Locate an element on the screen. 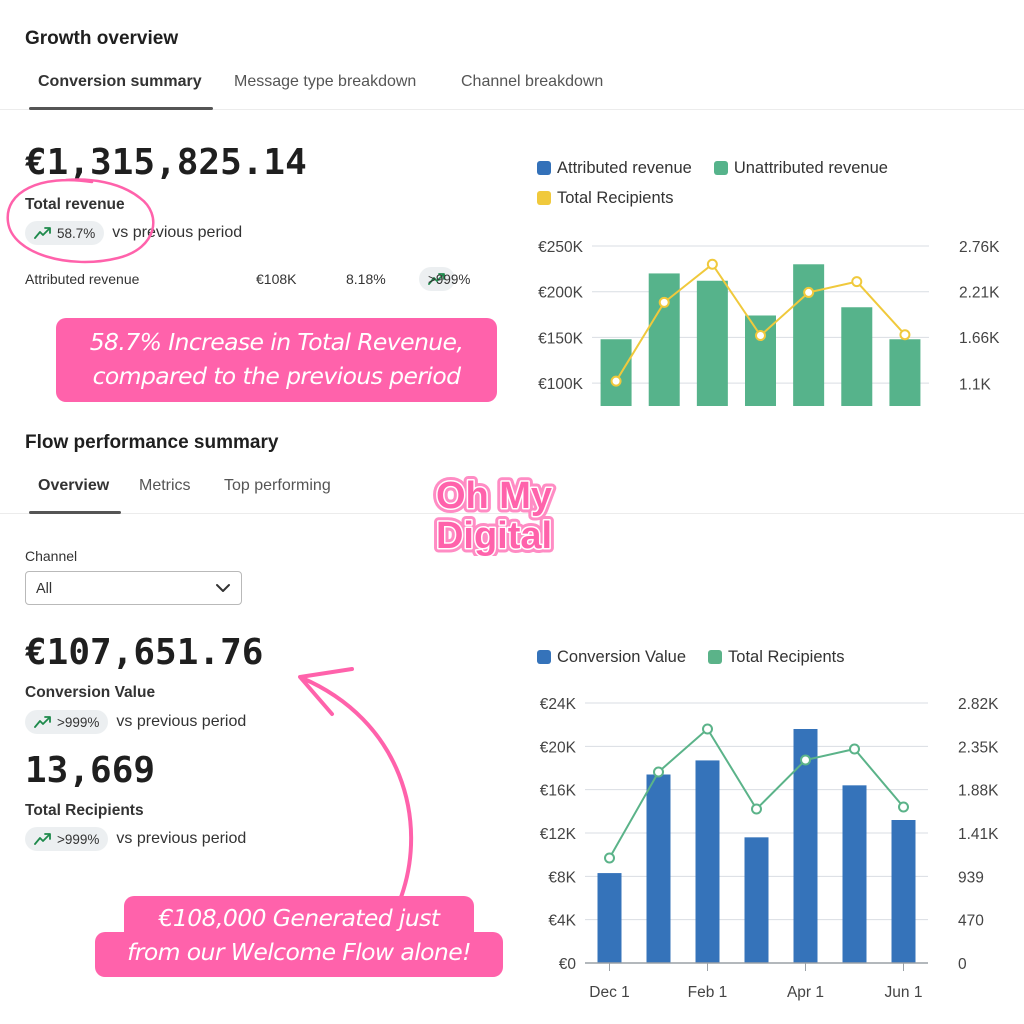 Image resolution: width=1024 pixels, height=1024 pixels. y-left-tick-label: €20K is located at coordinates (558, 747).